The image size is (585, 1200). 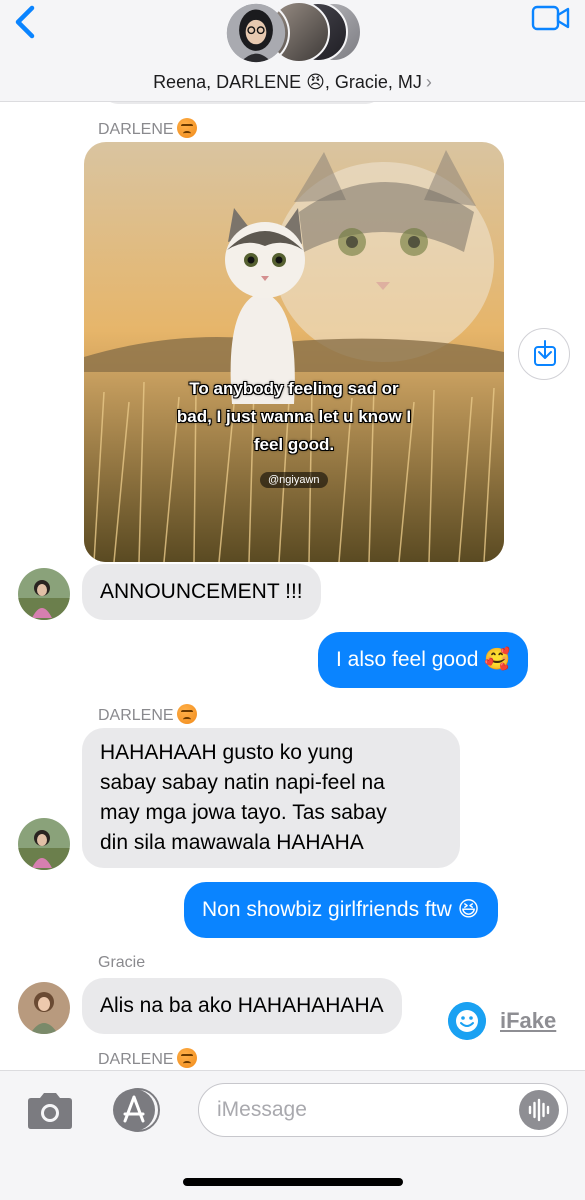 I want to click on app-store-icon, so click(x=137, y=1110).